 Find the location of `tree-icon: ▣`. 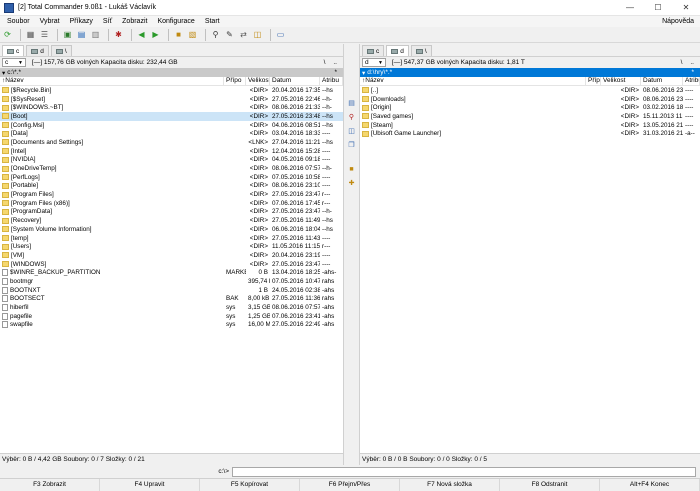

tree-icon: ▣ is located at coordinates (67, 34).